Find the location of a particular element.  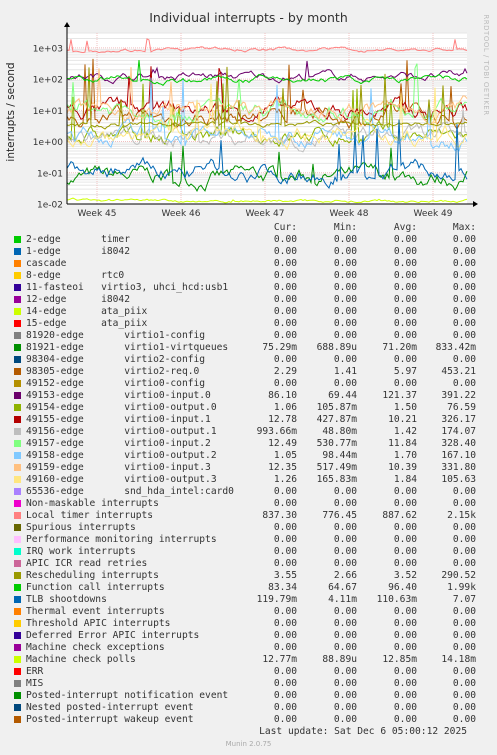

legend-avg-value: 887.62 is located at coordinates (399, 515).